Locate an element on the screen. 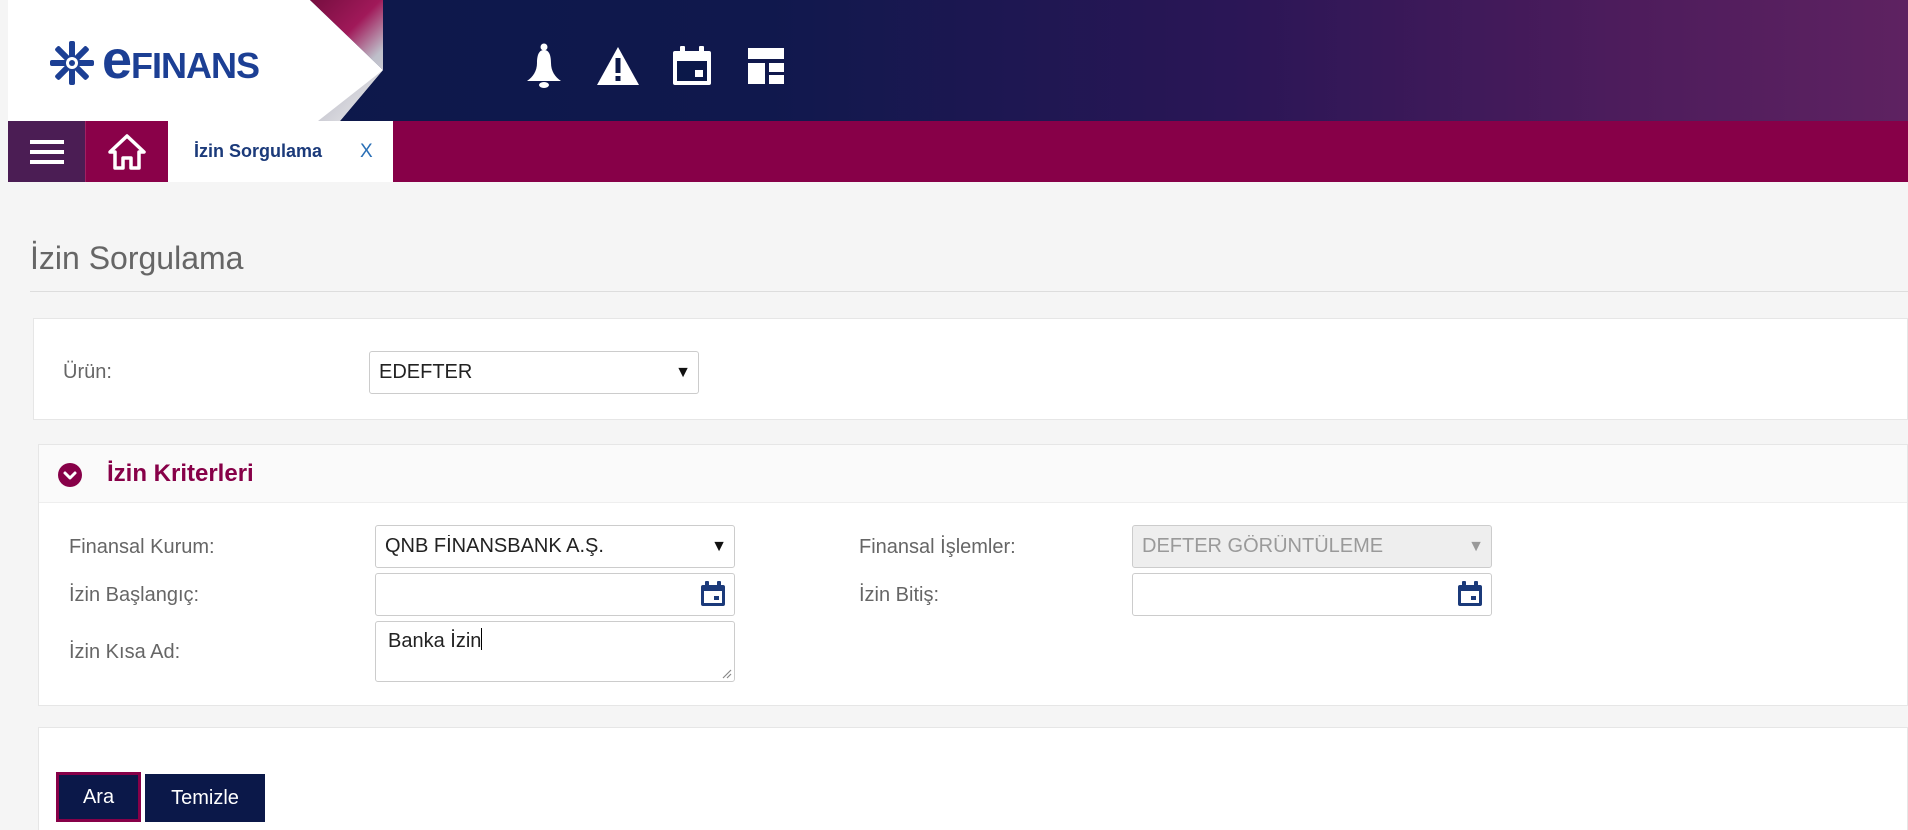  search-button: Ara is located at coordinates (98, 797).